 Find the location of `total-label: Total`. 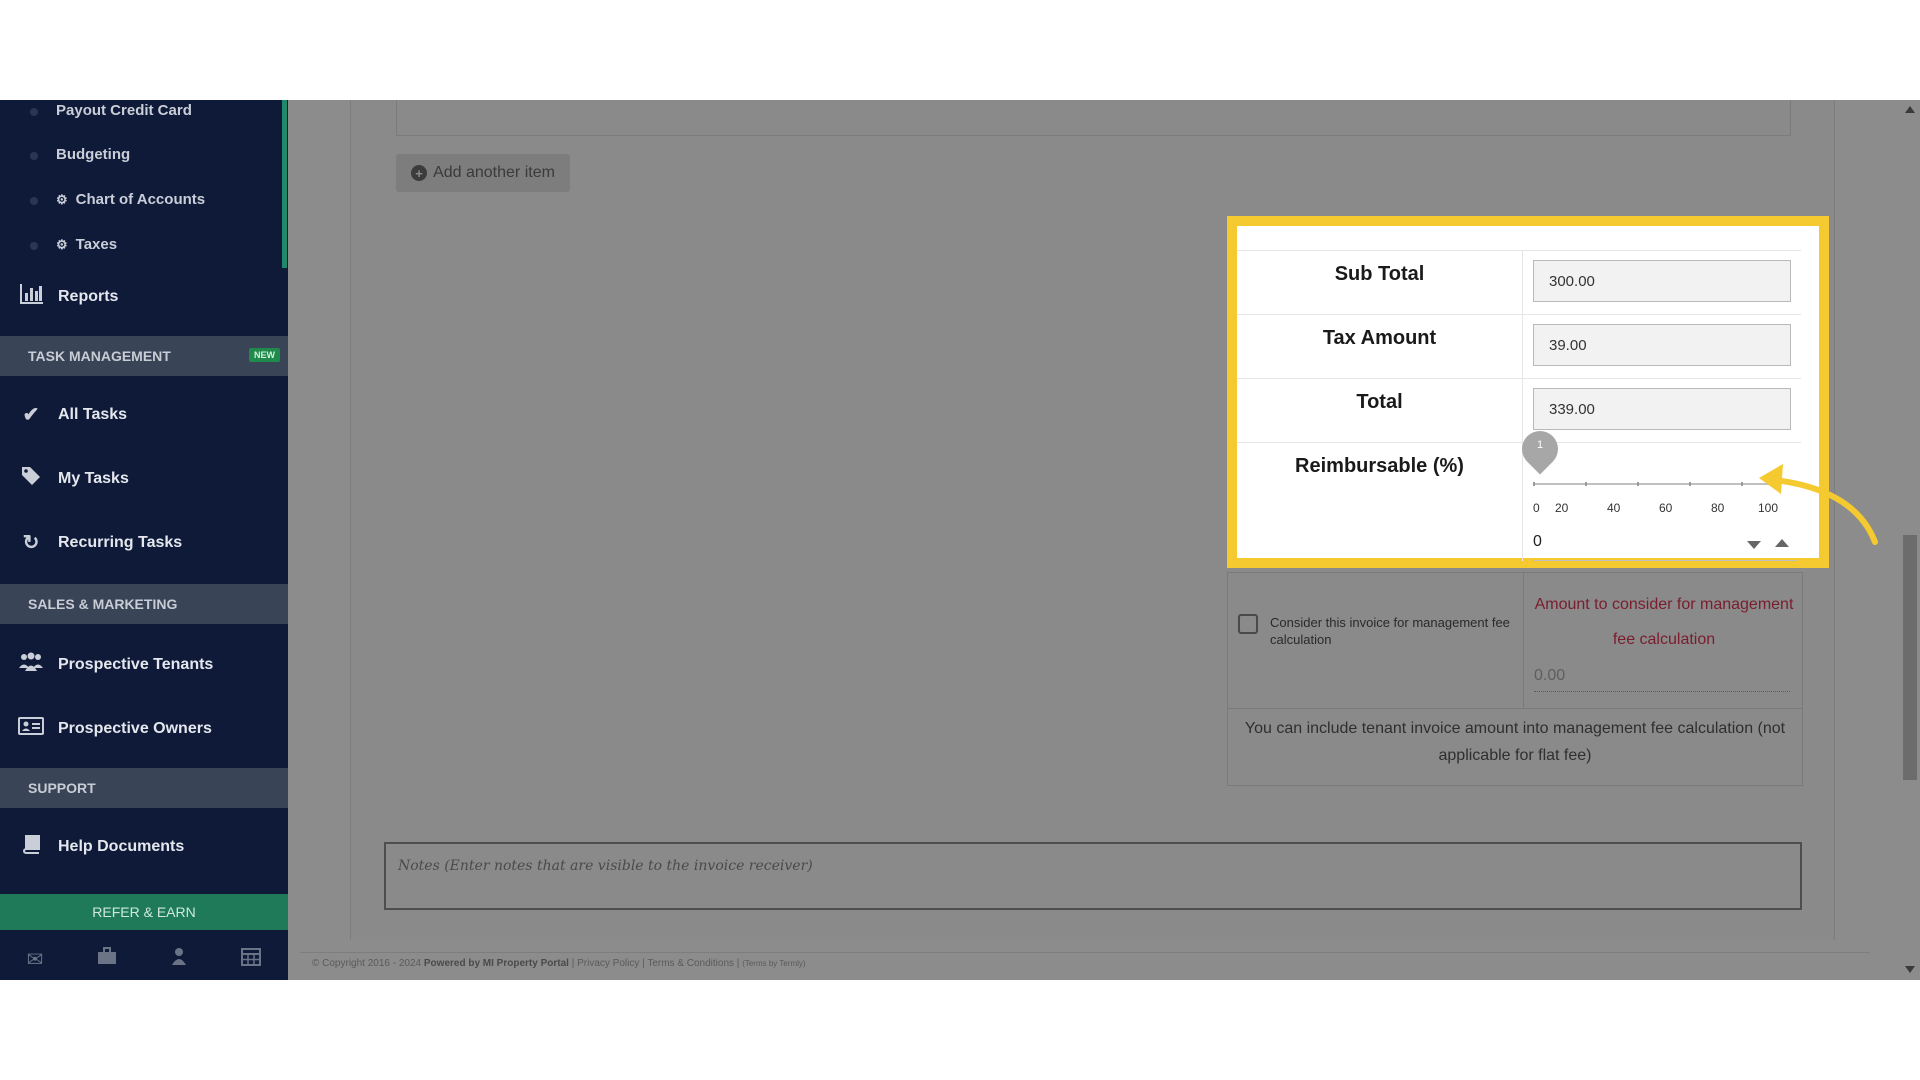

total-label: Total is located at coordinates (1380, 410).